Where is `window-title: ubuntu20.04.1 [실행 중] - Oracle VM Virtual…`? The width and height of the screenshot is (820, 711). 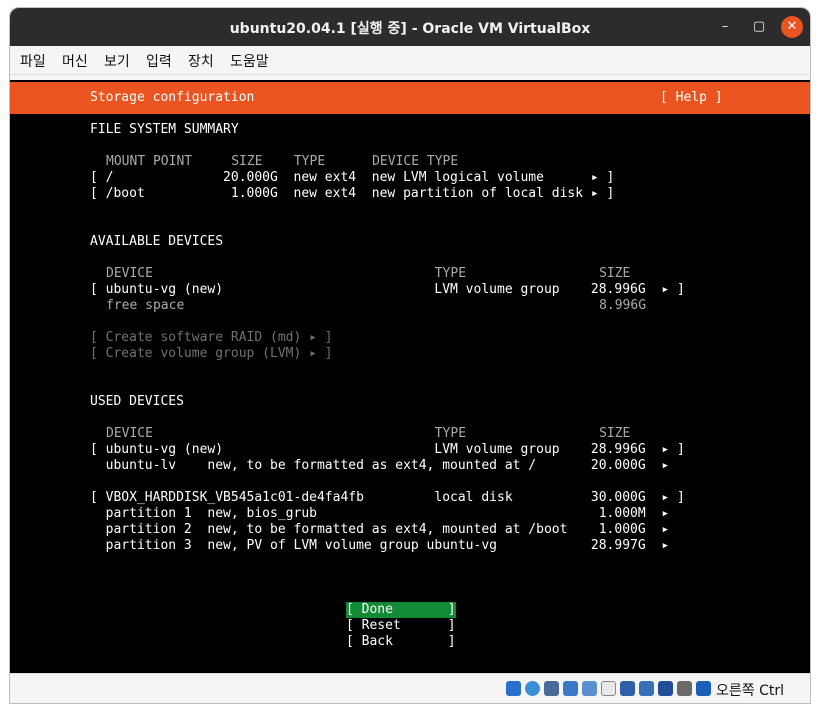 window-title: ubuntu20.04.1 [실행 중] - Oracle VM Virtual… is located at coordinates (410, 29).